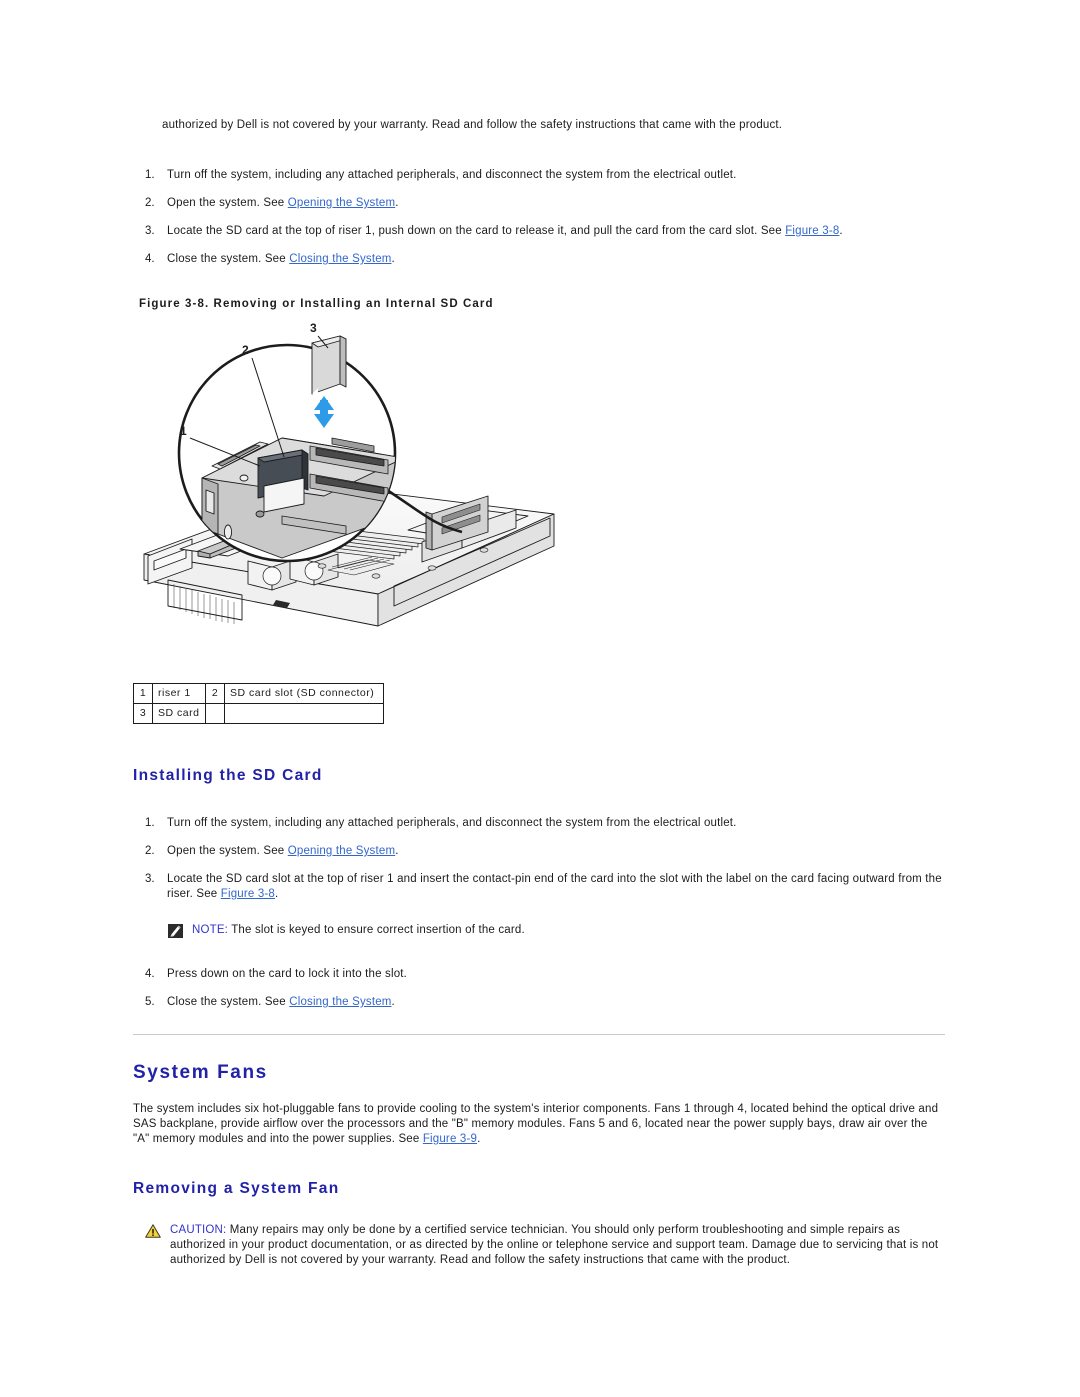  Describe the element at coordinates (313, 328) in the screenshot. I see `callout-number-3: 3` at that location.